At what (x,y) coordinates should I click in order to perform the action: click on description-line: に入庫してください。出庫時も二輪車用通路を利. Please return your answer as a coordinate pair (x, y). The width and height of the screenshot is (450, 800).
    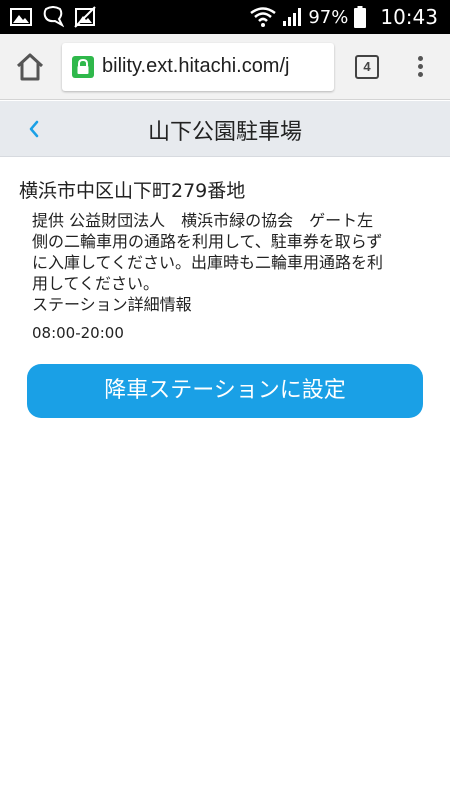
    Looking at the image, I should click on (208, 262).